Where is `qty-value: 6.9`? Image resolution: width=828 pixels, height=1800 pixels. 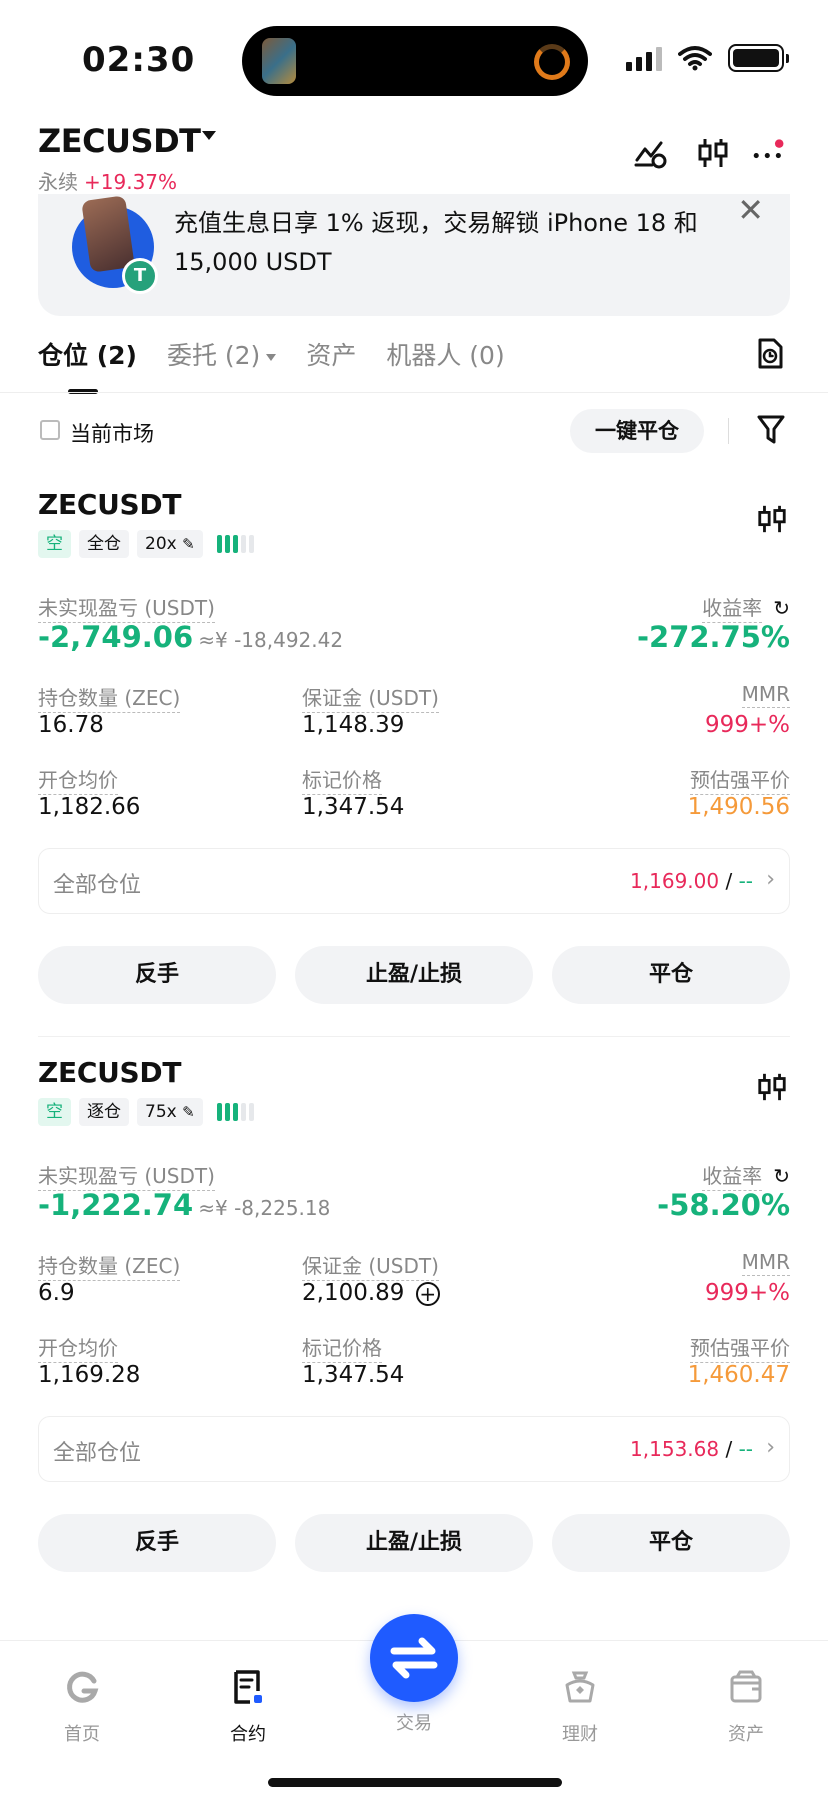
qty-value: 6.9 is located at coordinates (56, 1293).